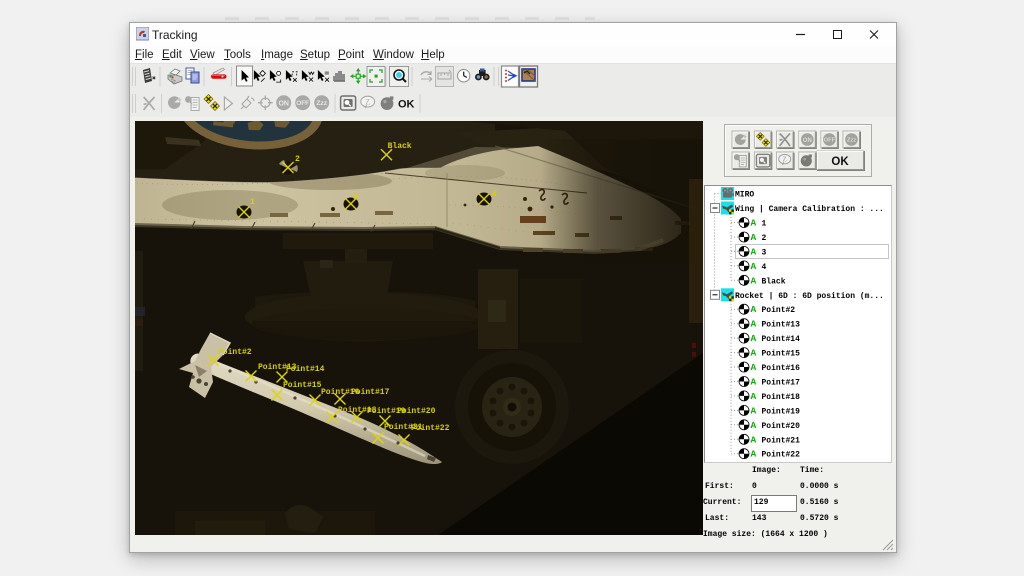 This screenshot has width=1024, height=576. What do you see at coordinates (809, 296) in the screenshot?
I see `svg-text:Rocket | 6D : 6D position (m..: Rocket | 6D` at bounding box center [809, 296].